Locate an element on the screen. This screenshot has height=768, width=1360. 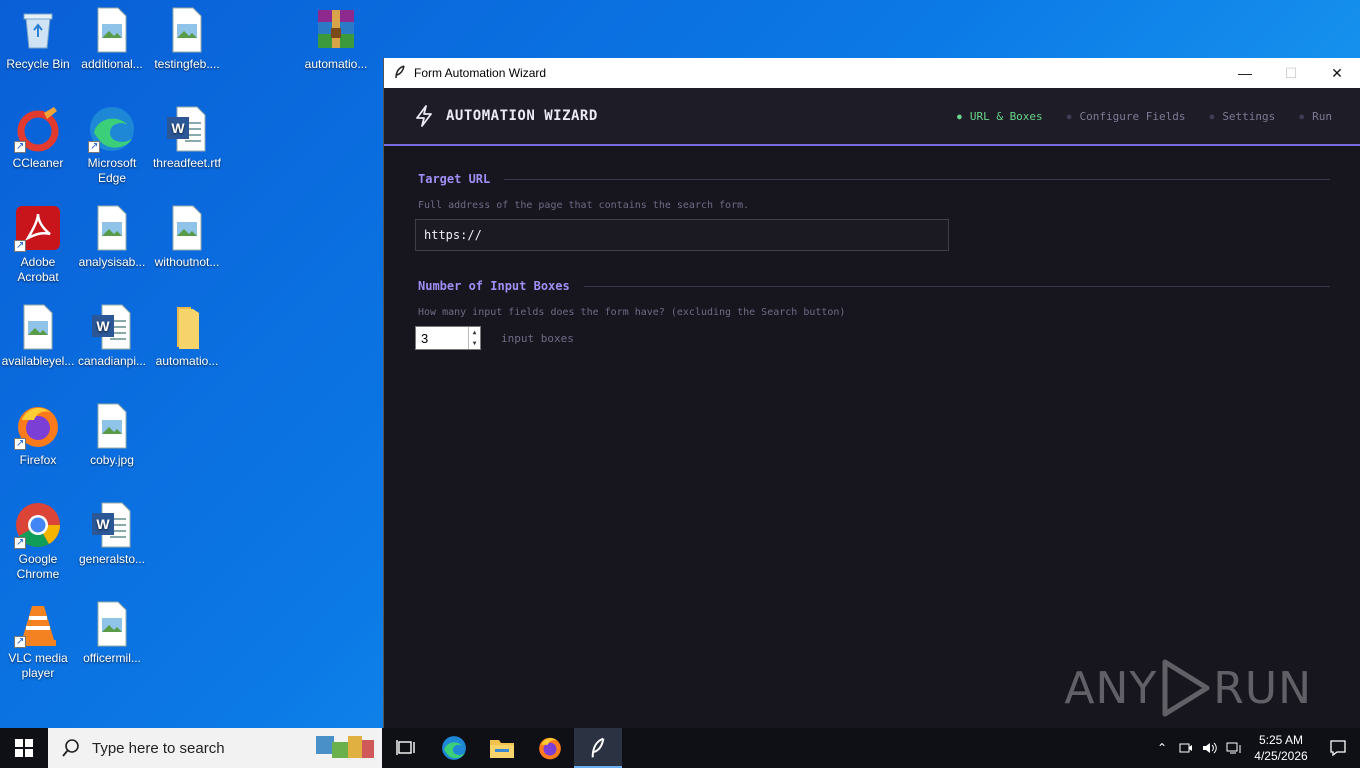
windows-logo-icon is located at coordinates (24, 748).